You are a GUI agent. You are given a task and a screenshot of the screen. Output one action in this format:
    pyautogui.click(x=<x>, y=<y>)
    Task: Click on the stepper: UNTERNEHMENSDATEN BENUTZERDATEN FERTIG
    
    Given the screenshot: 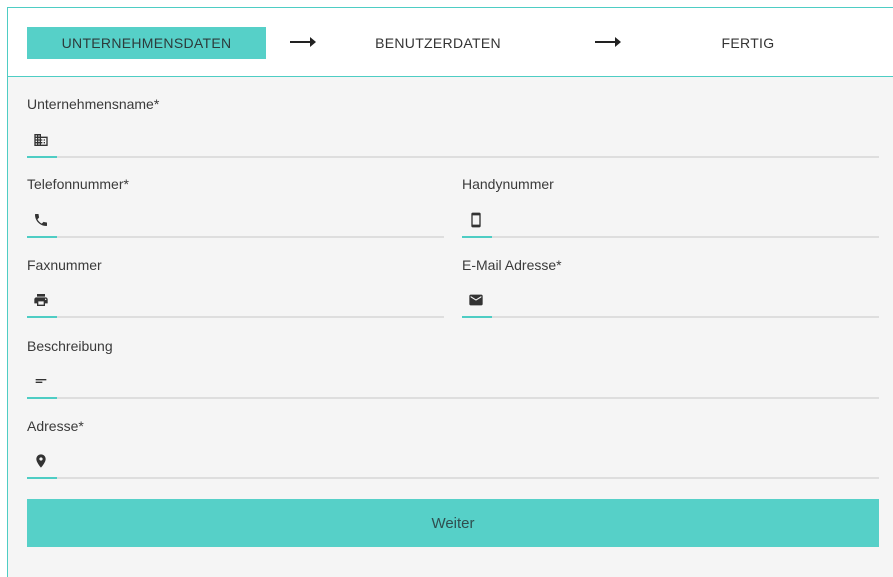 What is the action you would take?
    pyautogui.click(x=450, y=42)
    